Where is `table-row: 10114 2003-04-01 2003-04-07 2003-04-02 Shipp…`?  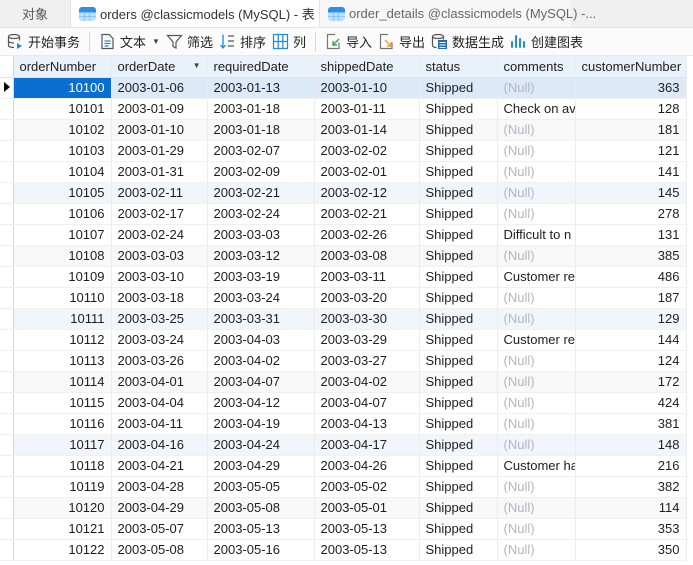
table-row: 10114 2003-04-01 2003-04-07 2003-04-02 Shipp… is located at coordinates (343, 382).